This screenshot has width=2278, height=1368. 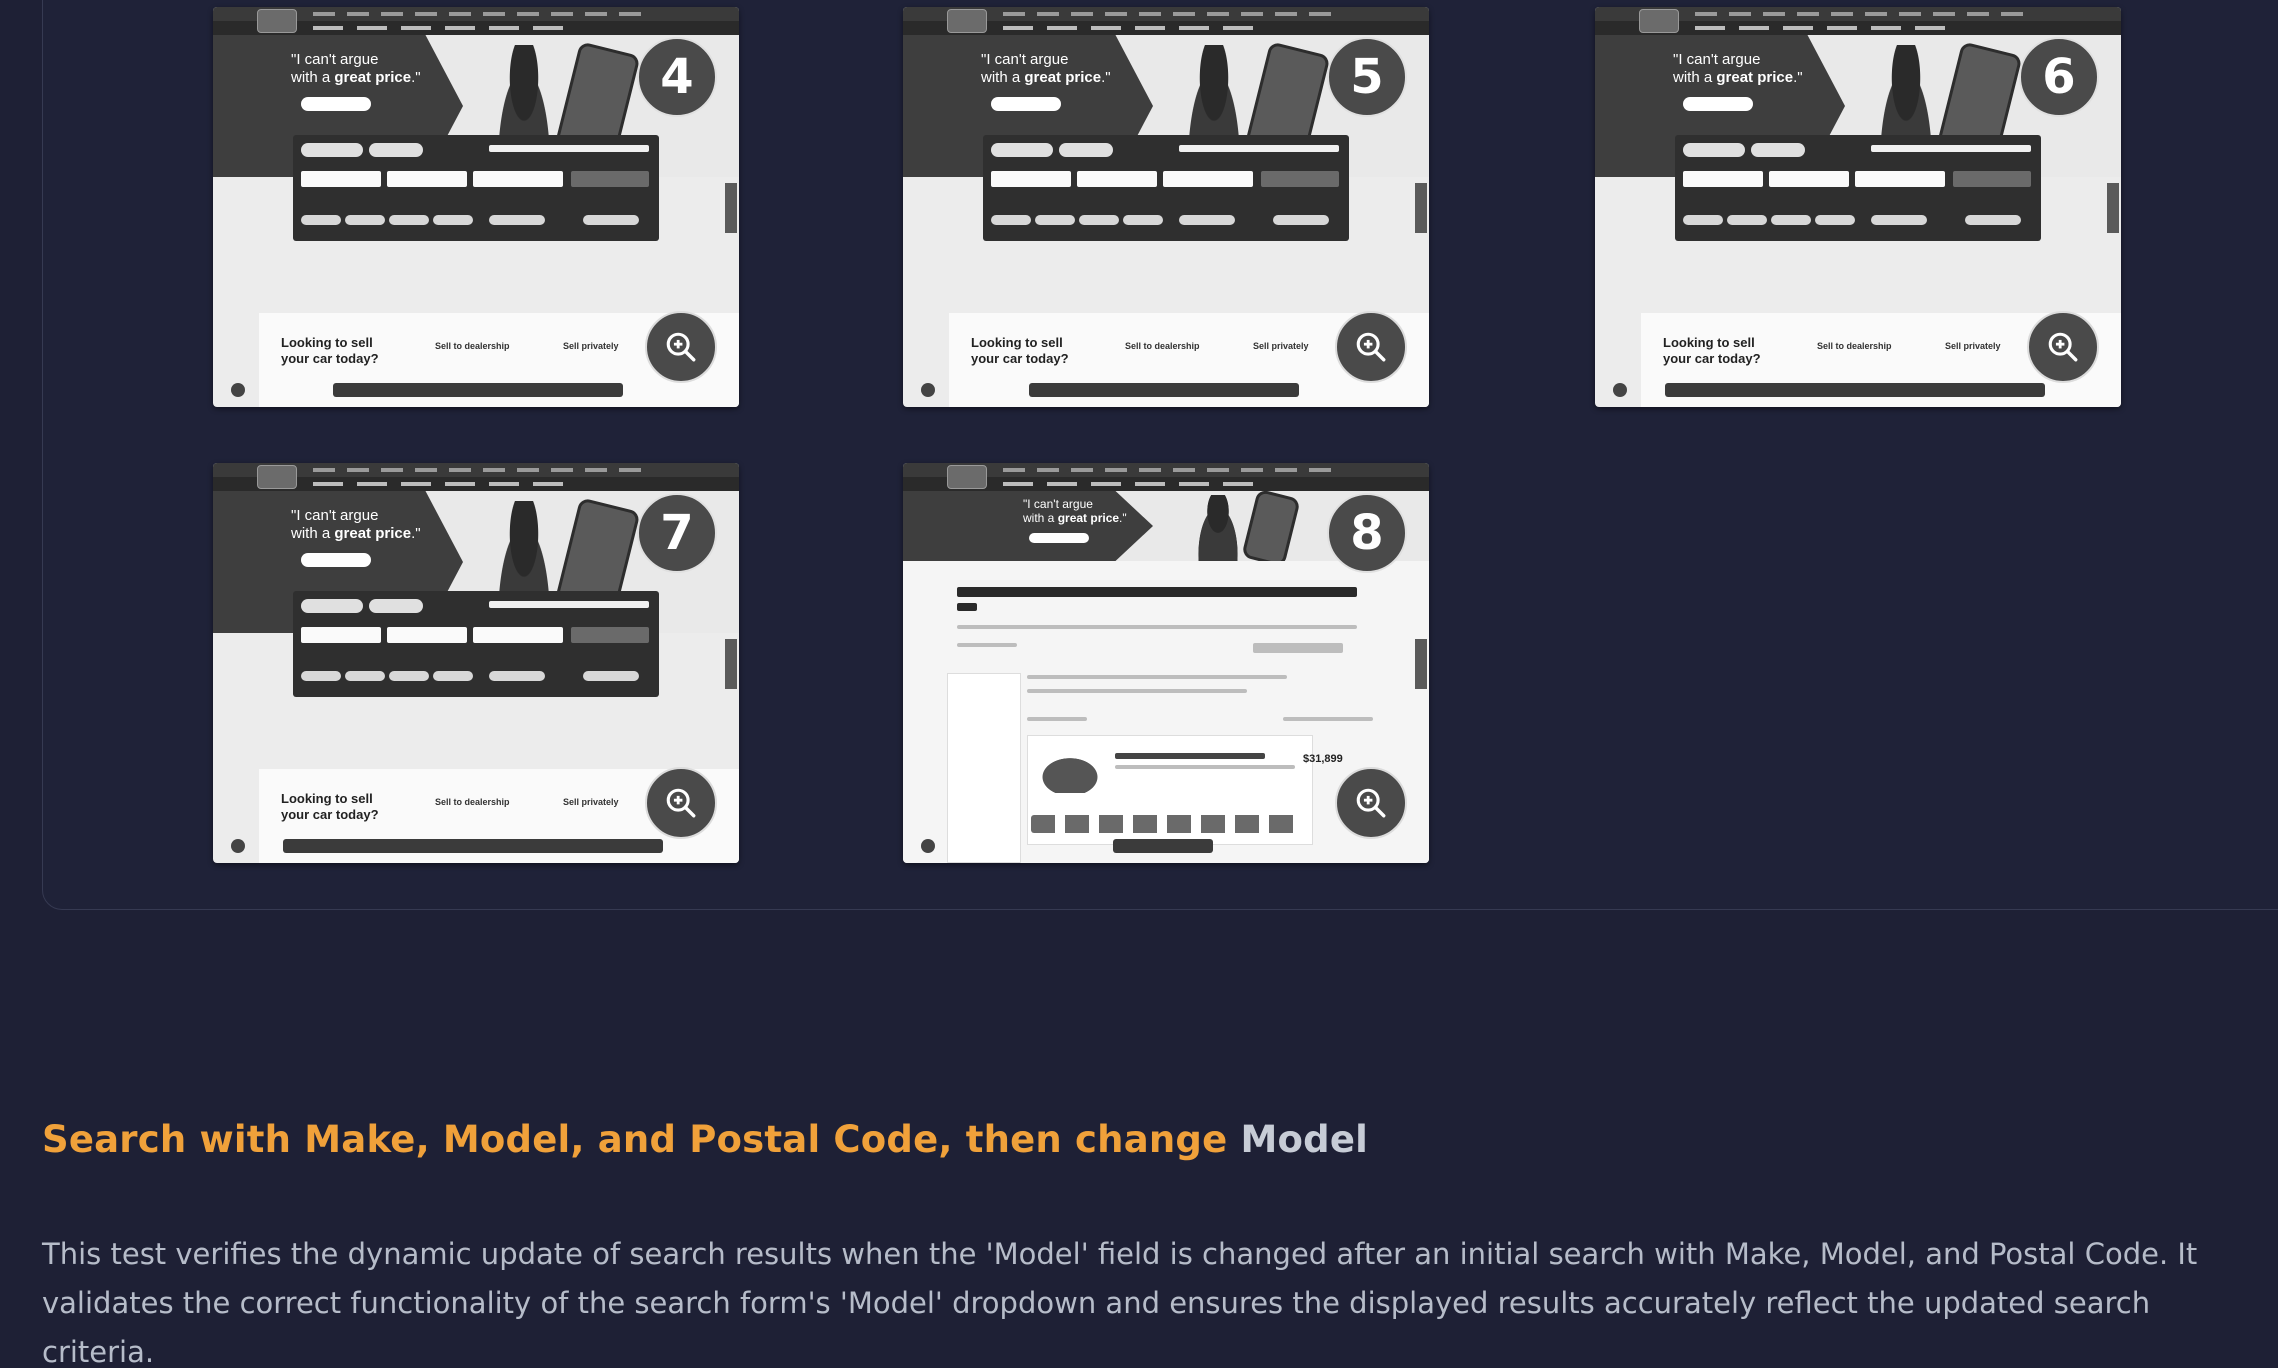 I want to click on results-count, so click(x=1057, y=719).